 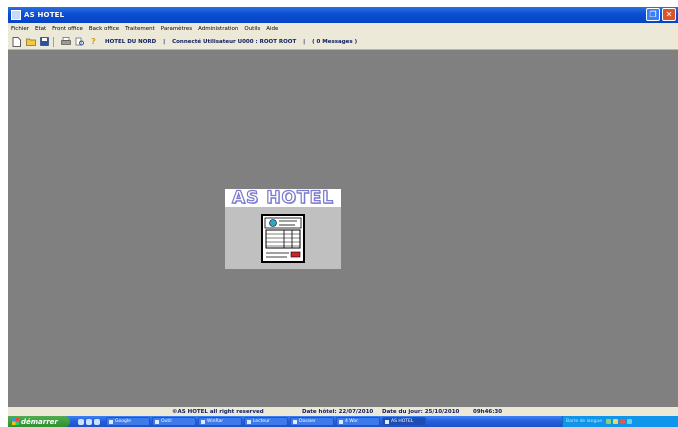 I want to click on menu-outils: Outils, so click(x=252, y=29).